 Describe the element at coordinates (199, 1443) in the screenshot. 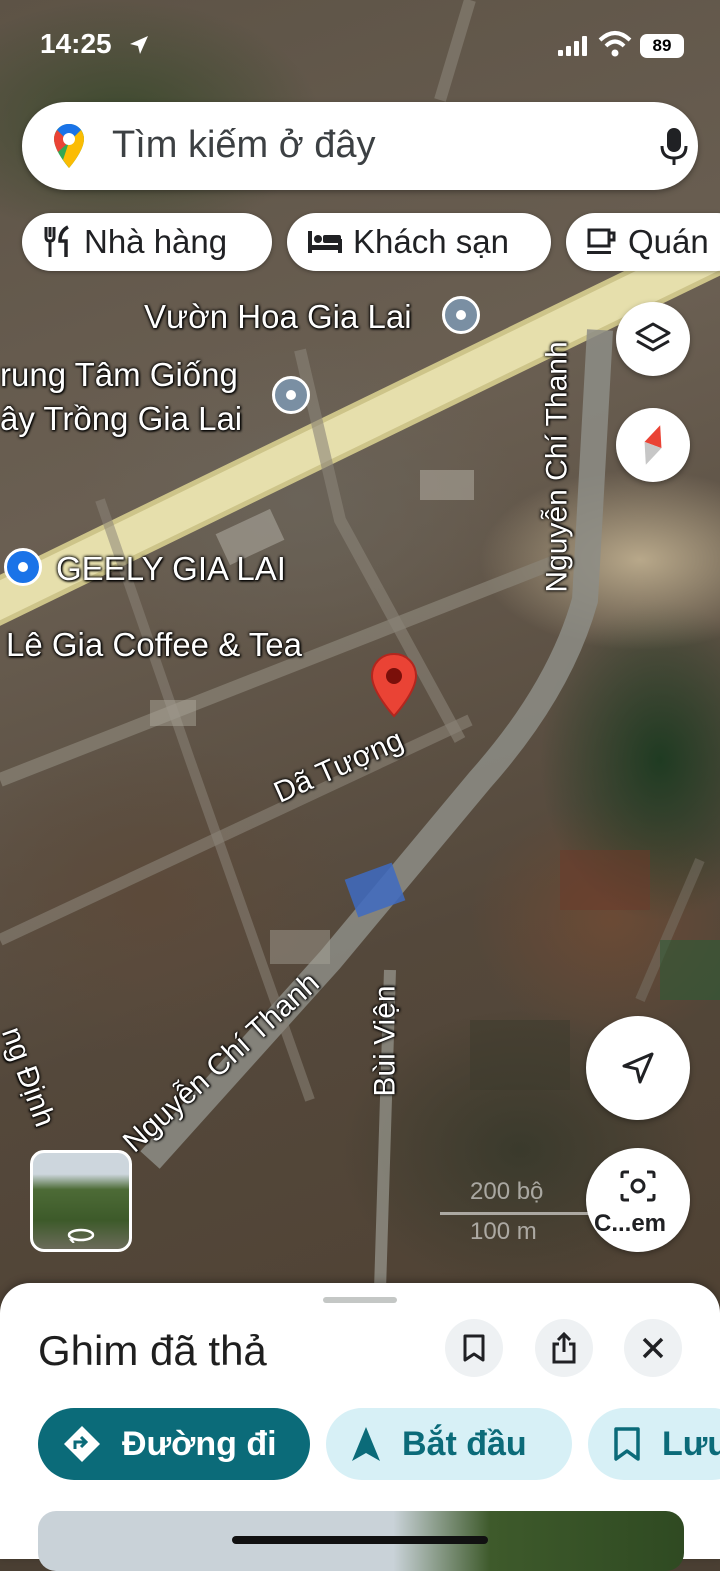

I see `directions-label: Đường đi` at that location.